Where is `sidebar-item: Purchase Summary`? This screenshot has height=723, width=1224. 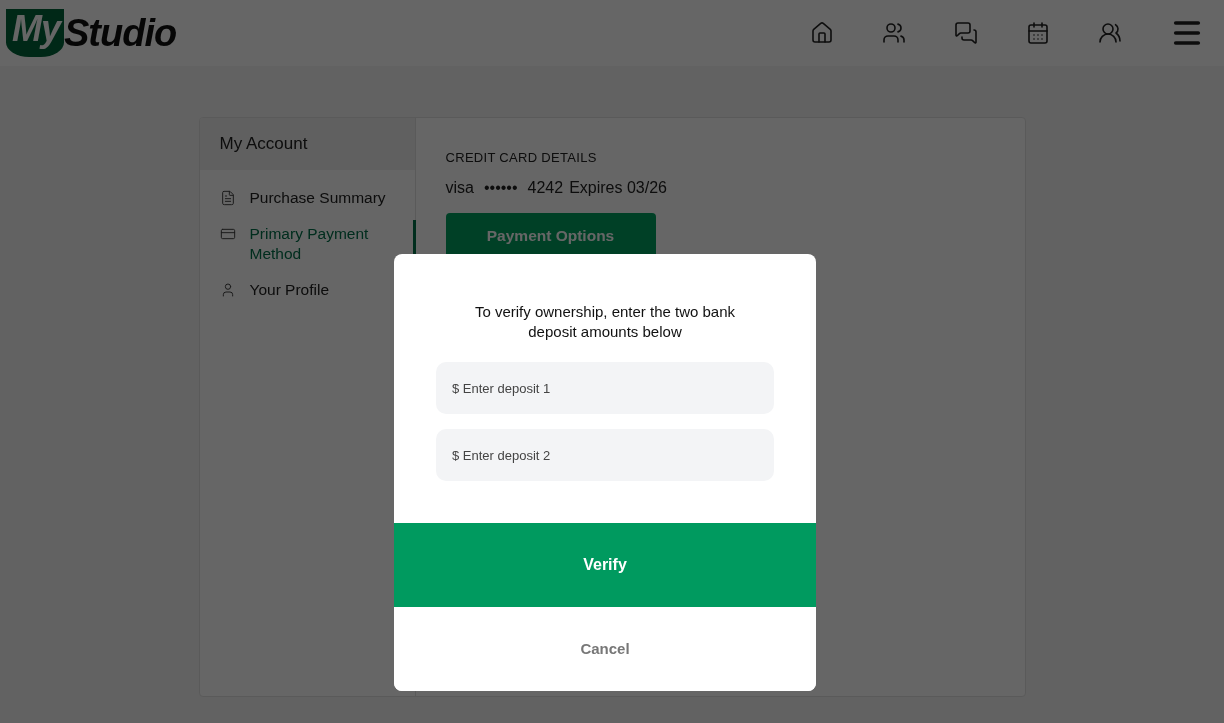
sidebar-item: Purchase Summary is located at coordinates (307, 198).